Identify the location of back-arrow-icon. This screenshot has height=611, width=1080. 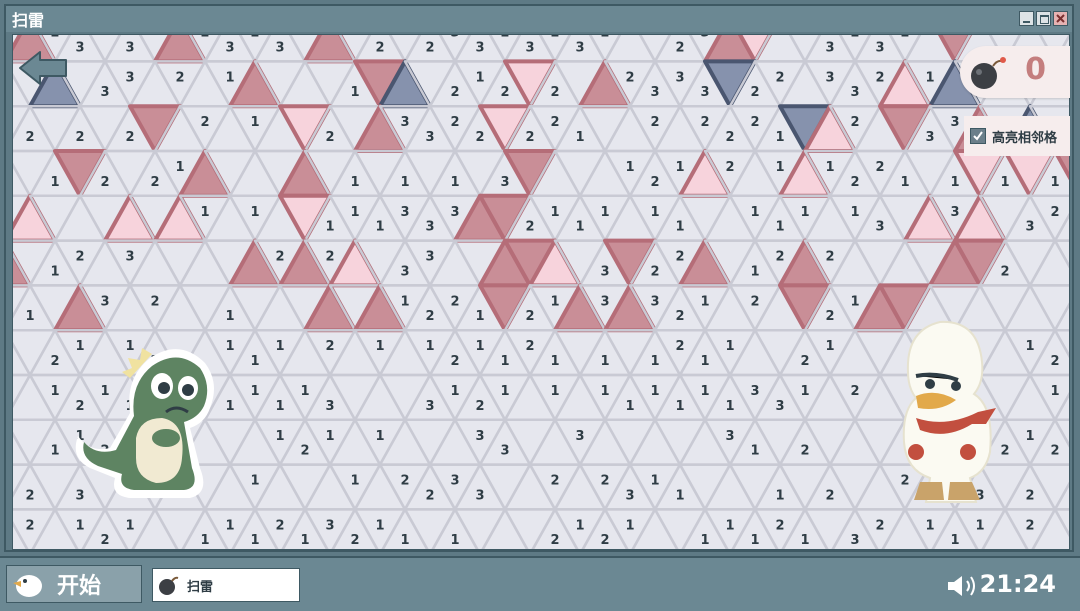
(42, 68).